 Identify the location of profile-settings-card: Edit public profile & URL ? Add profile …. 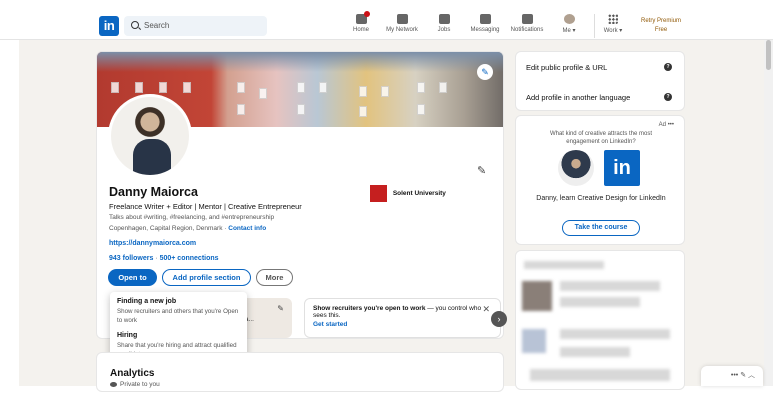
(600, 81).